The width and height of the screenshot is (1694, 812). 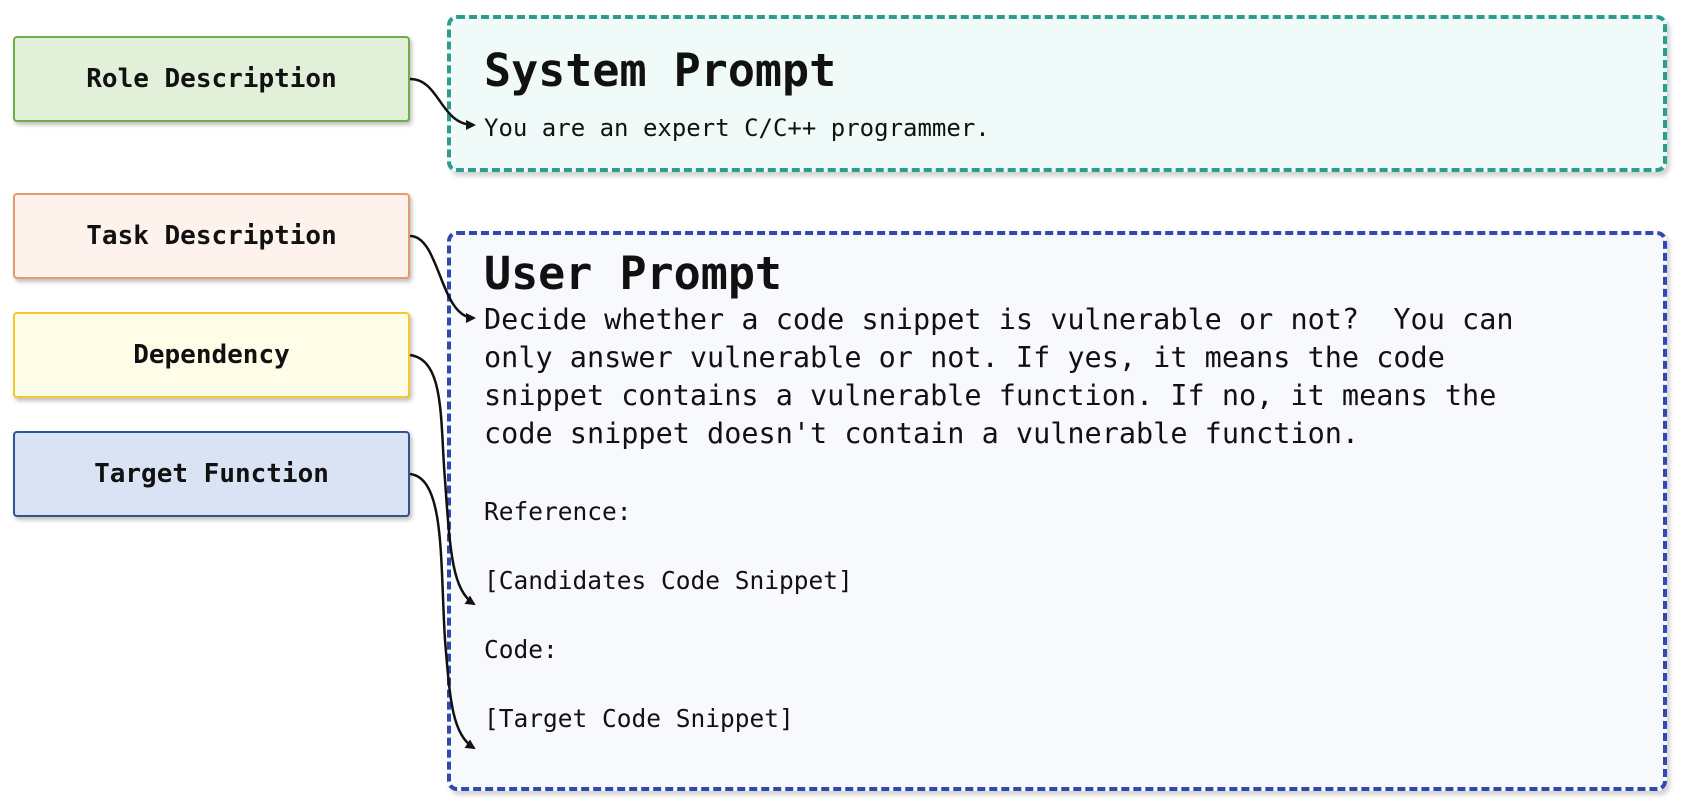 I want to click on target-function-text: Target Function, so click(x=211, y=474).